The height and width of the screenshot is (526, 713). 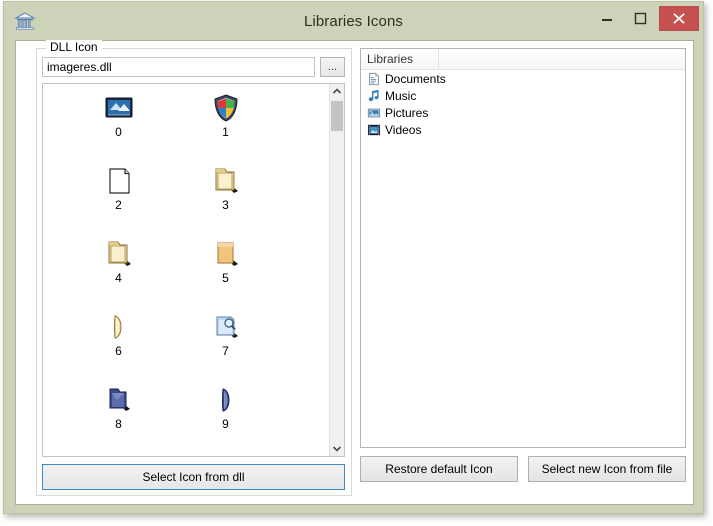 What do you see at coordinates (119, 399) in the screenshot?
I see `blue-folder-open-icon` at bounding box center [119, 399].